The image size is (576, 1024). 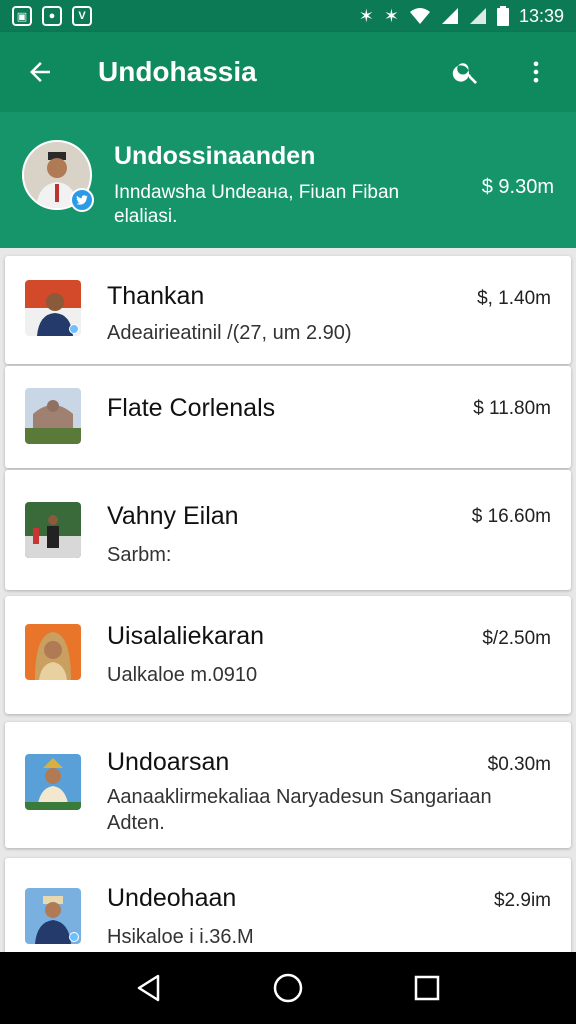 I want to click on item-subtitle: Ualkaloe m.0910, so click(x=182, y=675).